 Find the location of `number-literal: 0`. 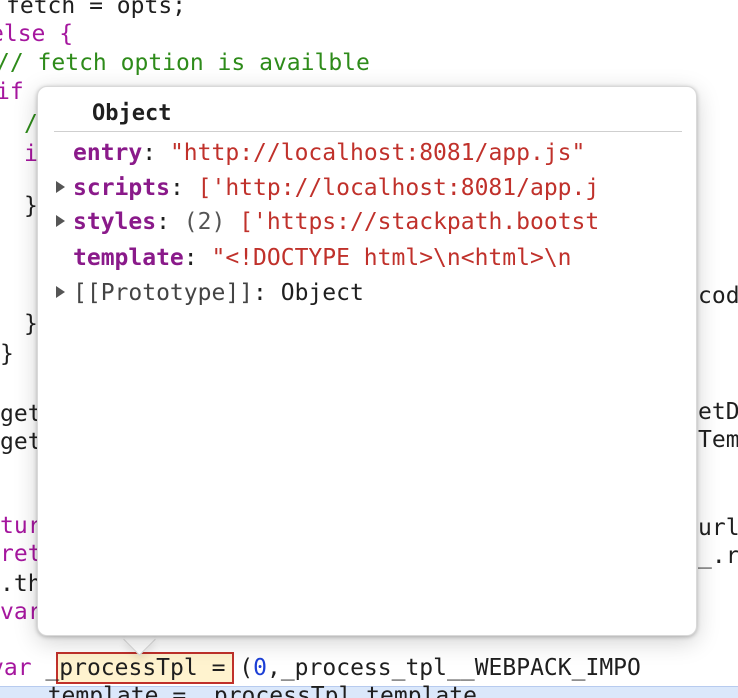

number-literal: 0 is located at coordinates (260, 668).